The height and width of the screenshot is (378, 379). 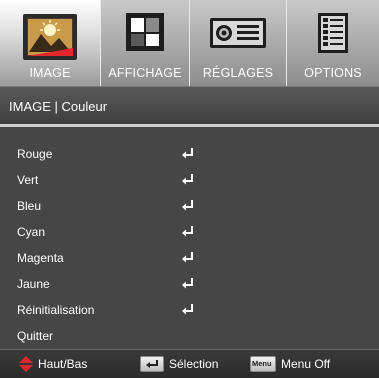 What do you see at coordinates (333, 73) in the screenshot?
I see `tab-label-options: OPTIONS` at bounding box center [333, 73].